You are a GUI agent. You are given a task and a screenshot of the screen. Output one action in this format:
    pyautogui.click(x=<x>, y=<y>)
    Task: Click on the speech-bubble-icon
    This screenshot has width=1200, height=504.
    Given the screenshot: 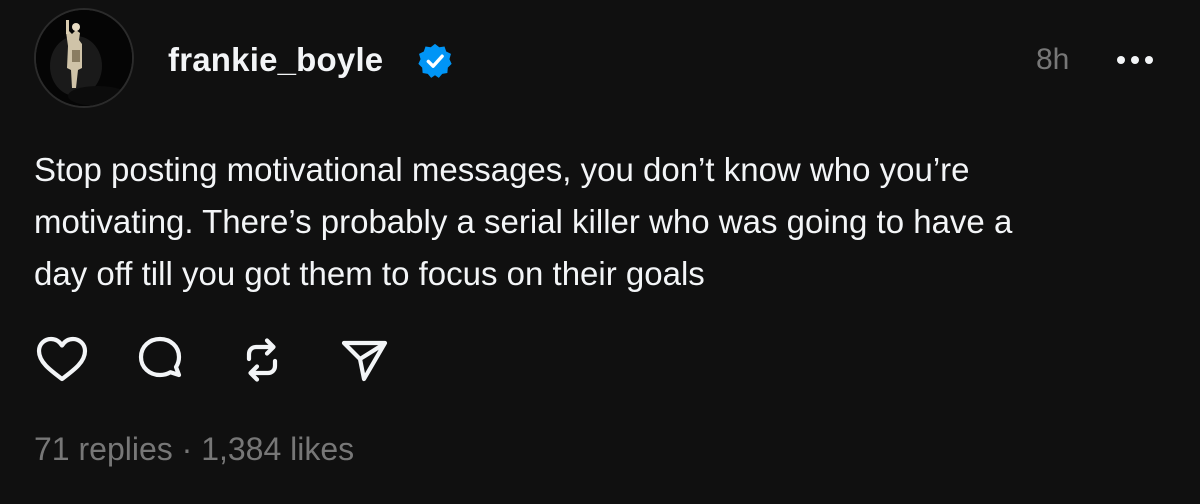 What is the action you would take?
    pyautogui.click(x=160, y=357)
    